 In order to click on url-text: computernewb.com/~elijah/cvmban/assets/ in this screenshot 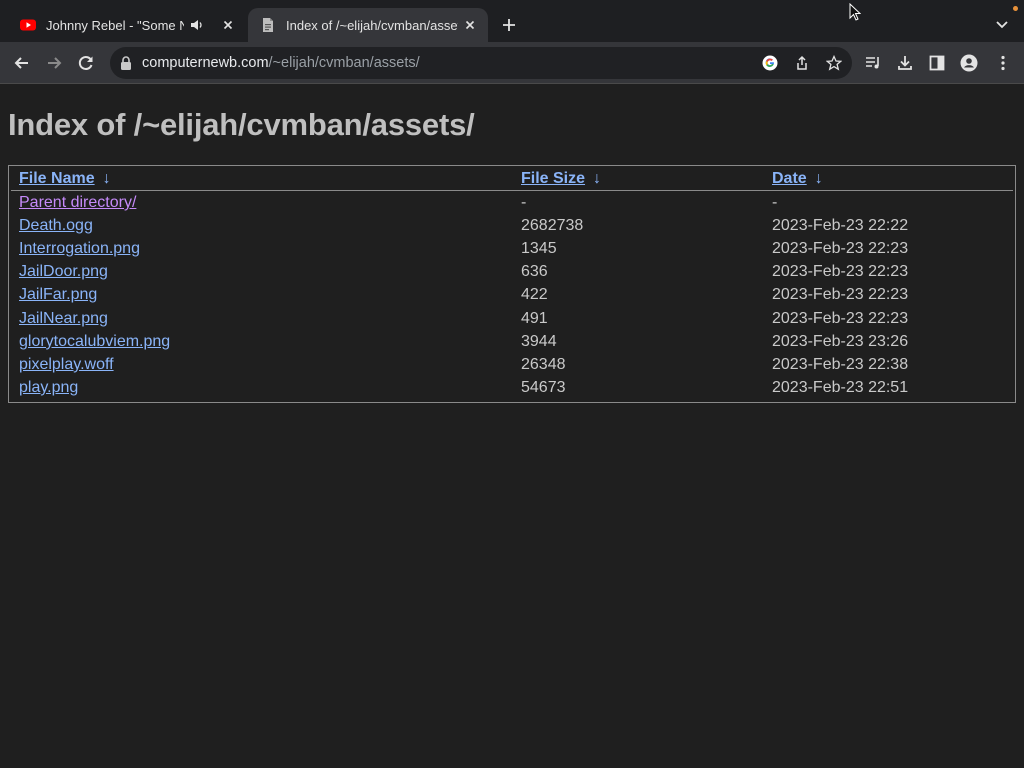, I will do `click(281, 63)`.